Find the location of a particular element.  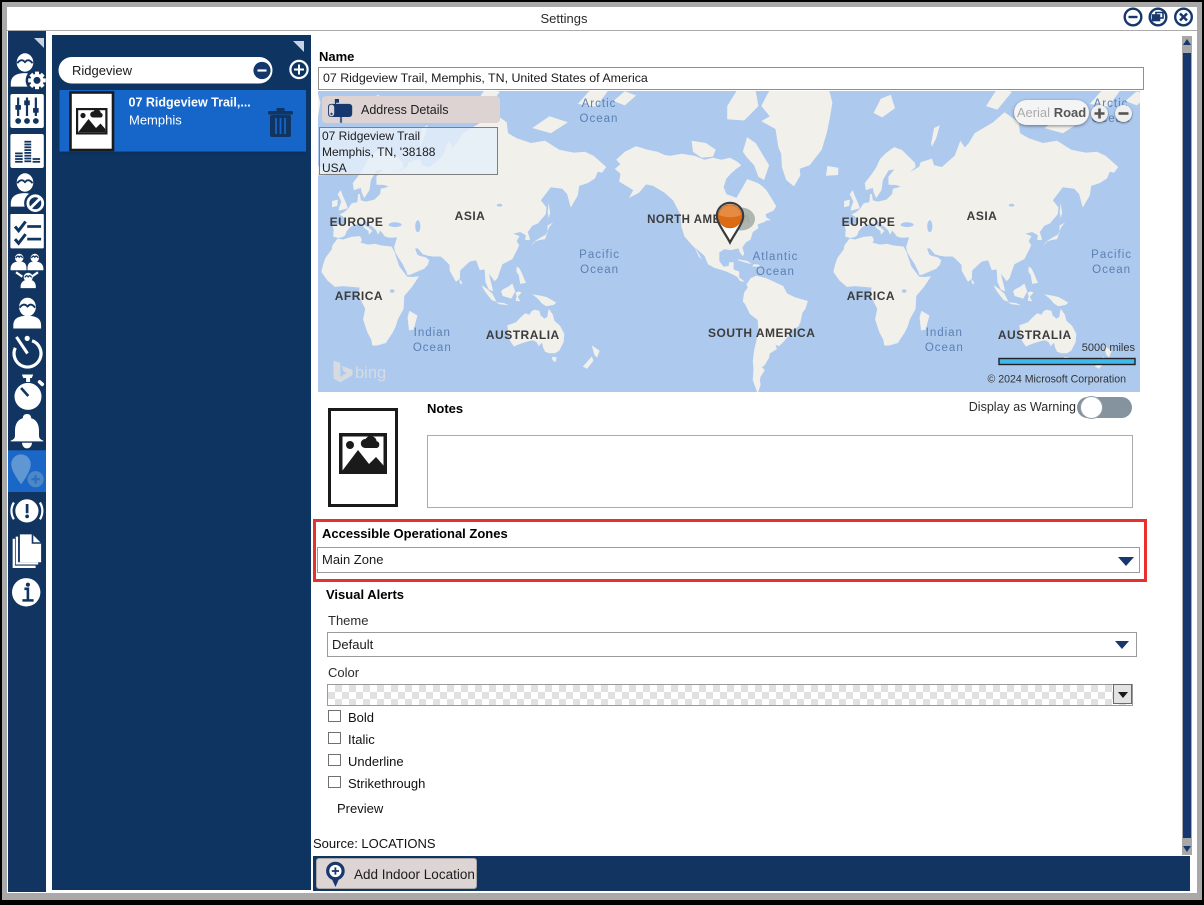

svg-text: bing is located at coordinates (370, 373).